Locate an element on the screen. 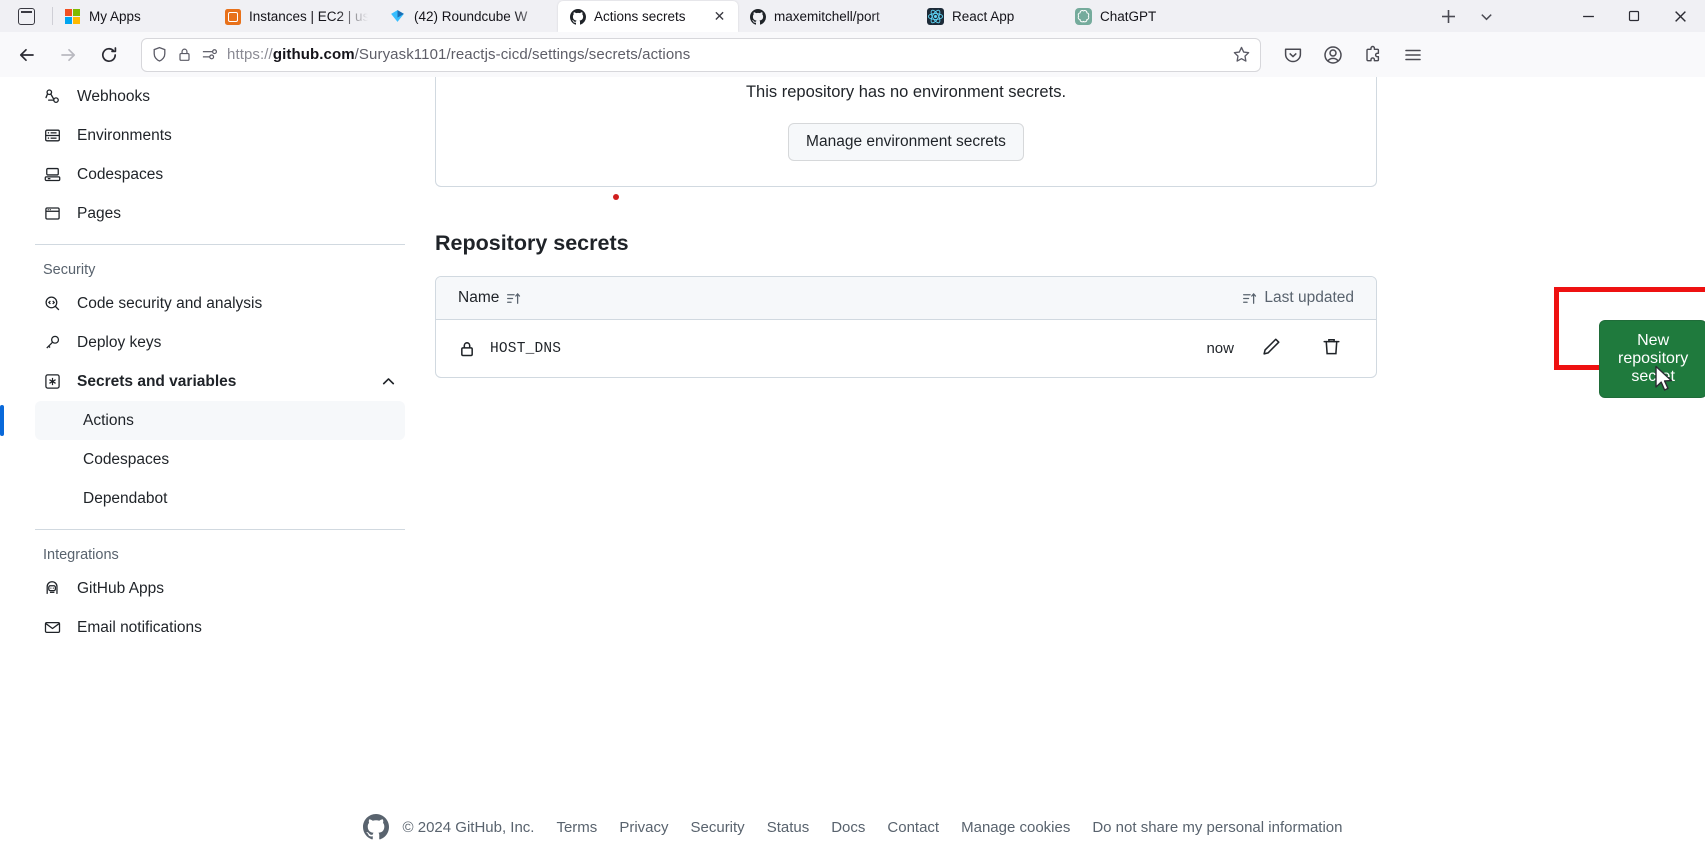 The width and height of the screenshot is (1705, 862). window-close-button is located at coordinates (1680, 16).